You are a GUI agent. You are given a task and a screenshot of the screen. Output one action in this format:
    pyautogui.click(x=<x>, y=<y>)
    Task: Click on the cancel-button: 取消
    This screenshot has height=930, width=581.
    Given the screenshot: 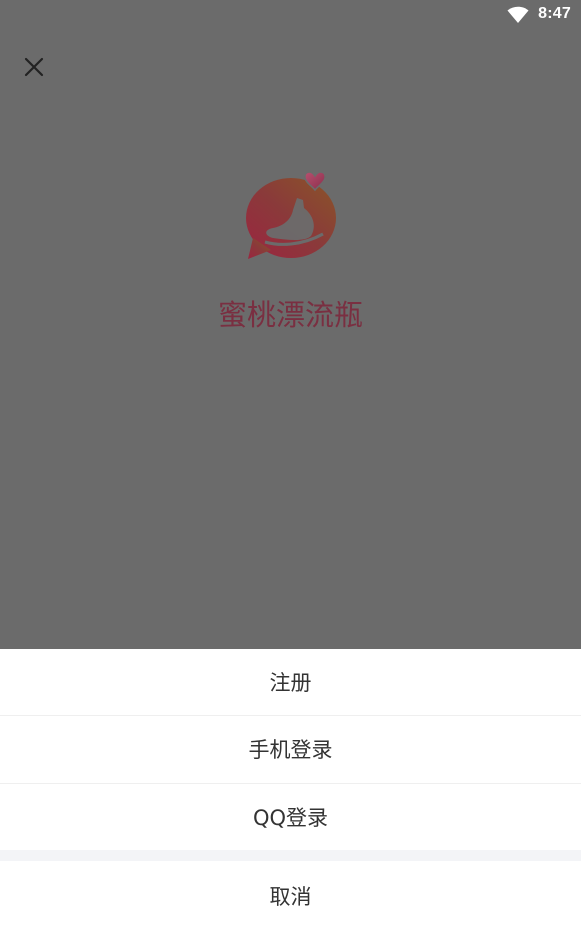 What is the action you would take?
    pyautogui.click(x=290, y=895)
    